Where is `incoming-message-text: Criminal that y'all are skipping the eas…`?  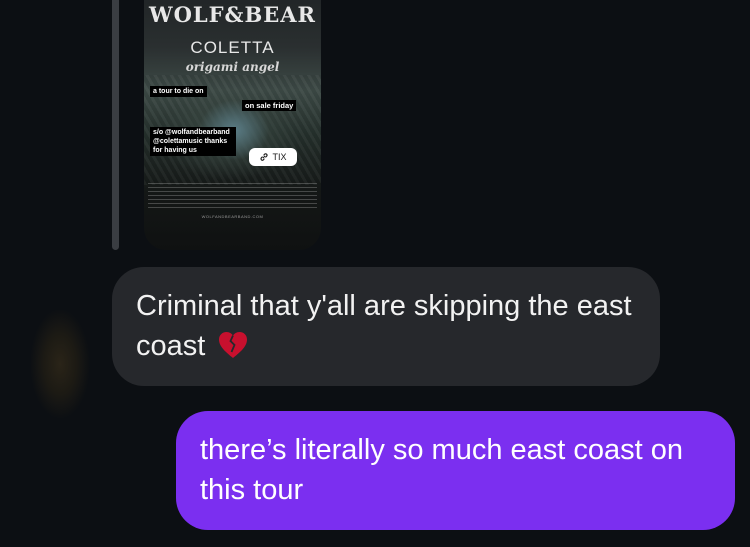 incoming-message-text: Criminal that y'all are skipping the eas… is located at coordinates (384, 326).